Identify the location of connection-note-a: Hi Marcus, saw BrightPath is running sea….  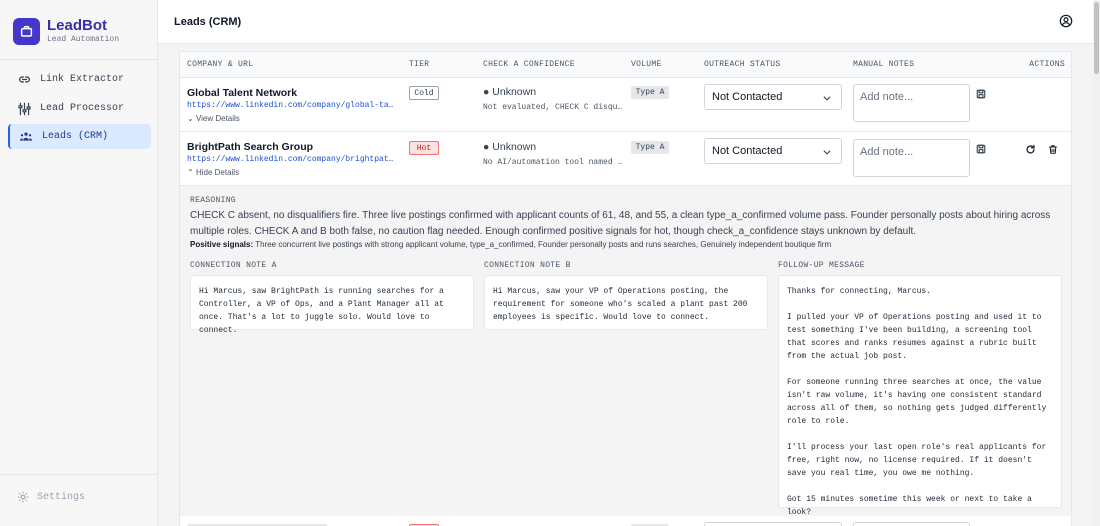
(332, 305).